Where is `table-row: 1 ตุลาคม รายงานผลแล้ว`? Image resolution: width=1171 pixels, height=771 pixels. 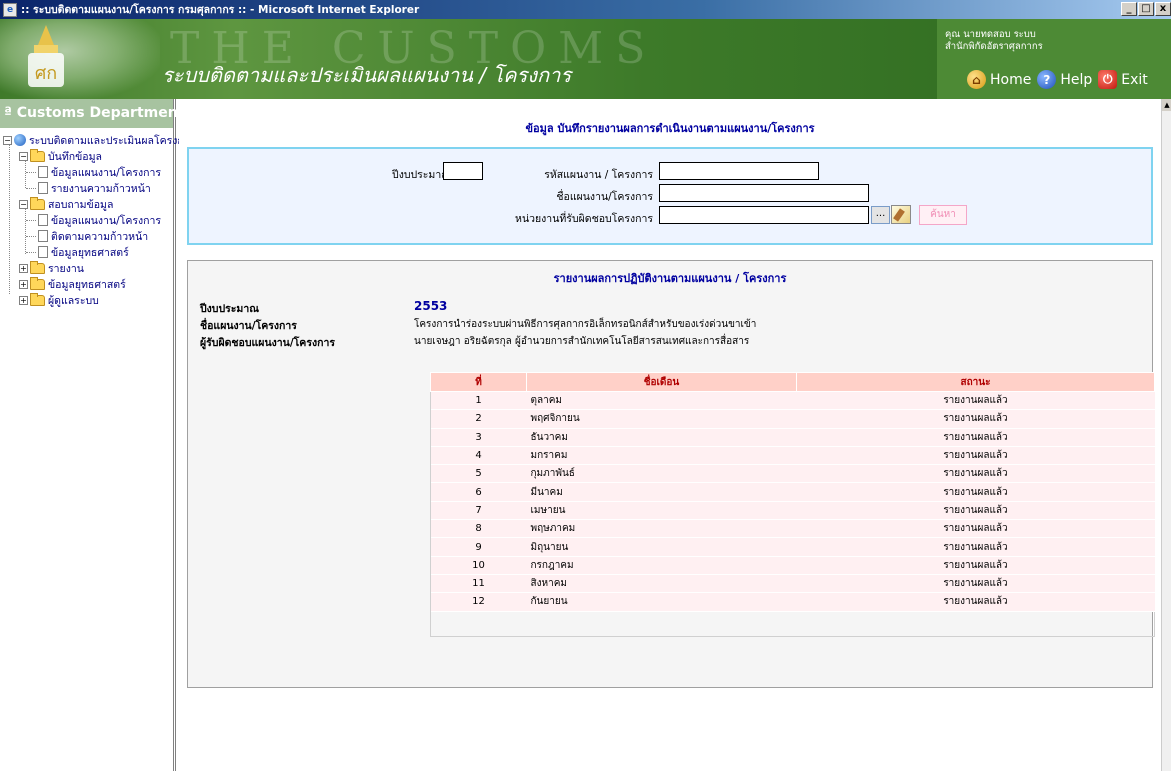 table-row: 1 ตุลาคม รายงานผลแล้ว is located at coordinates (792, 401).